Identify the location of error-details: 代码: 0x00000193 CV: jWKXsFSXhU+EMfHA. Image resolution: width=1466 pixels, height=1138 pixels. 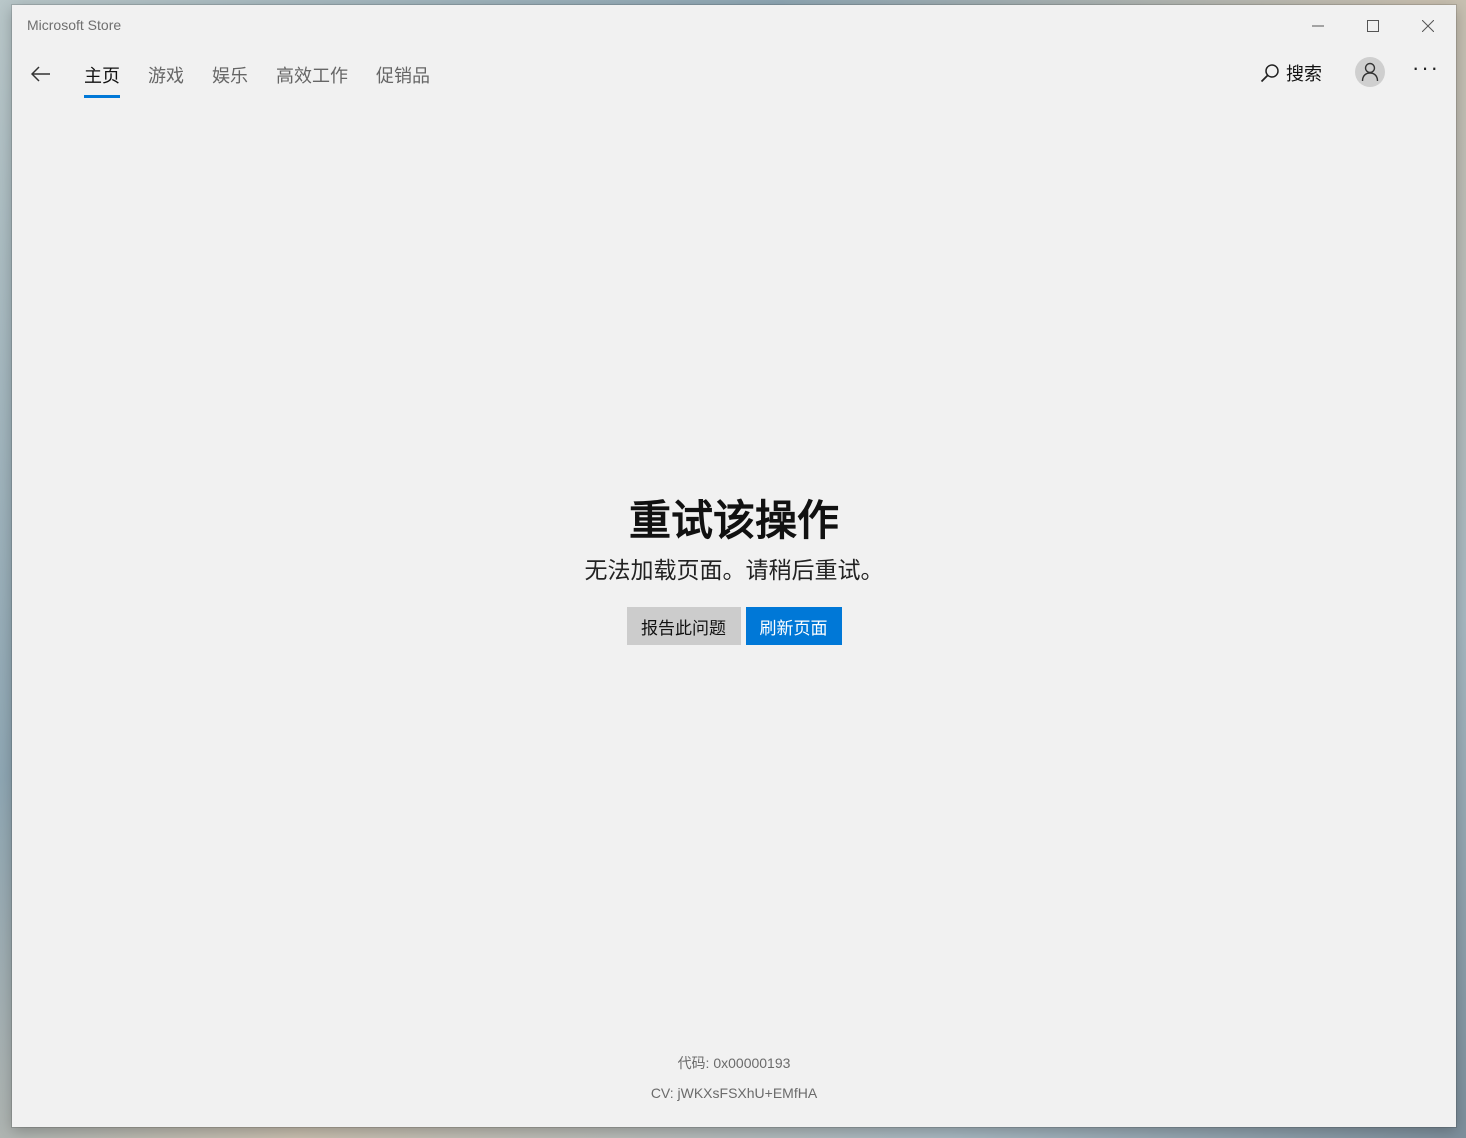
(734, 1078).